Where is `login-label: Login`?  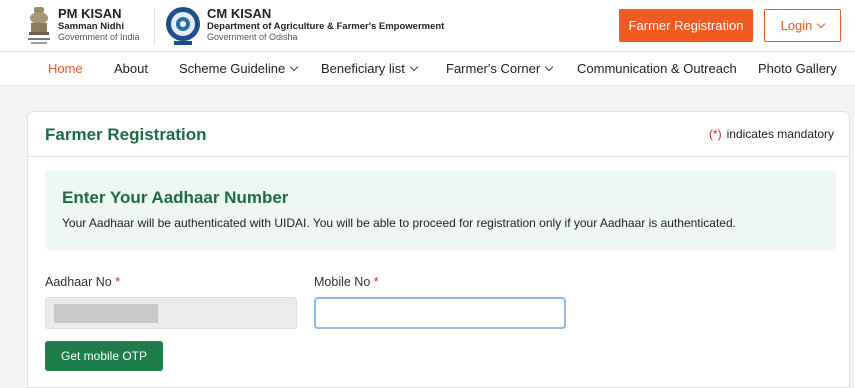
login-label: Login is located at coordinates (796, 25).